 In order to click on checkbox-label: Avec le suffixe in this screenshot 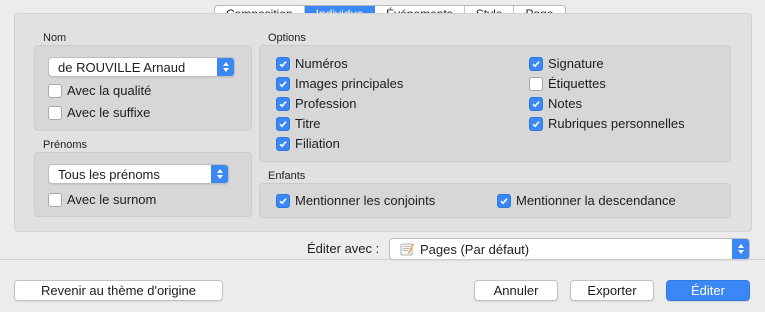, I will do `click(109, 112)`.